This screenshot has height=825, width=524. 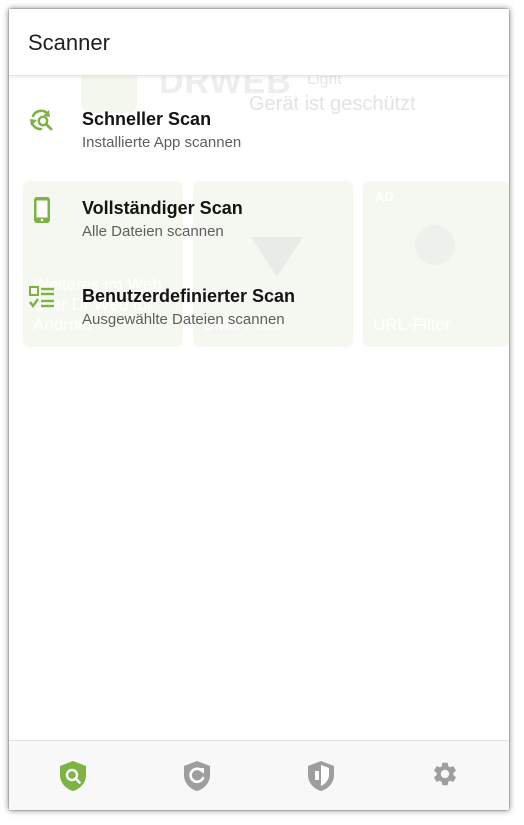 What do you see at coordinates (69, 42) in the screenshot?
I see `page-title: Scanner` at bounding box center [69, 42].